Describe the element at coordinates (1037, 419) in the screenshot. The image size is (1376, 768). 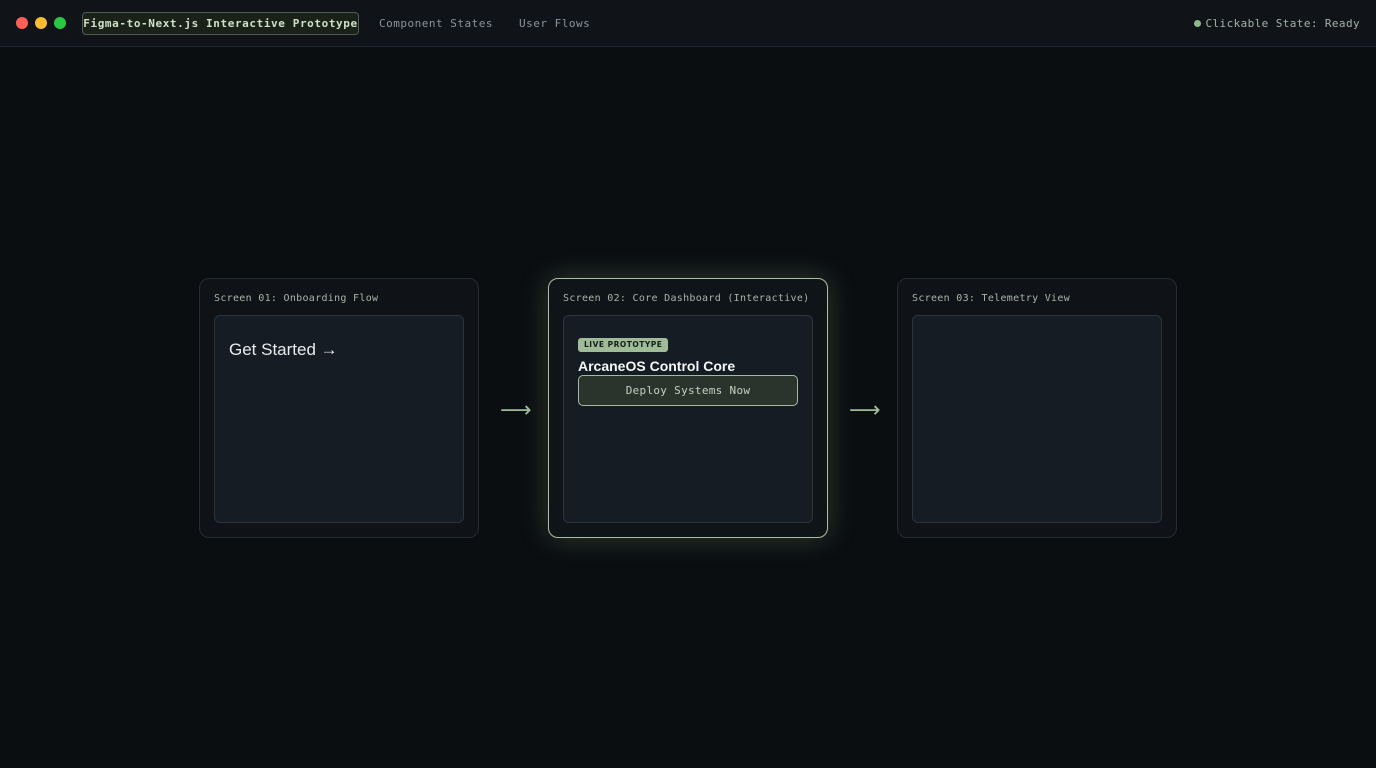
I see `screen-preview-frame` at that location.